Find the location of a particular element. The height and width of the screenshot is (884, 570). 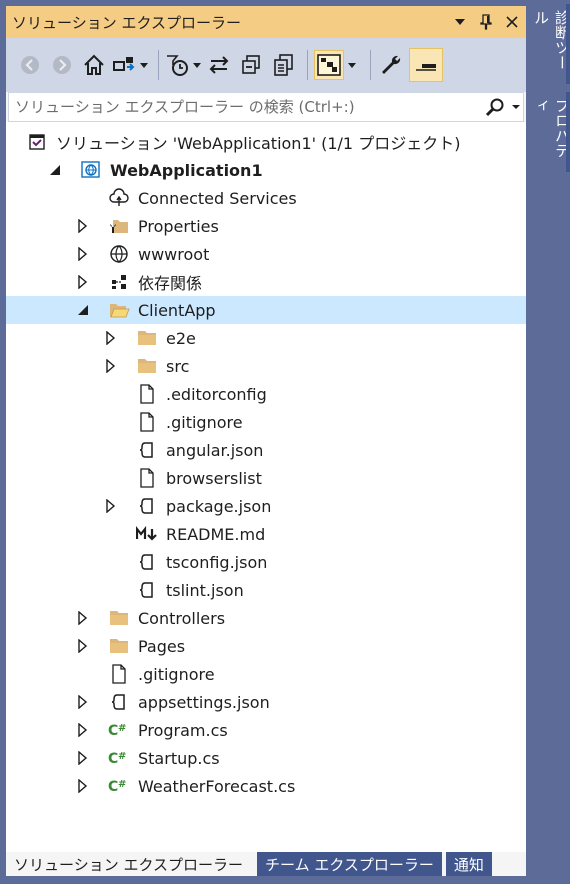

collapse-all-button is located at coordinates (251, 65).